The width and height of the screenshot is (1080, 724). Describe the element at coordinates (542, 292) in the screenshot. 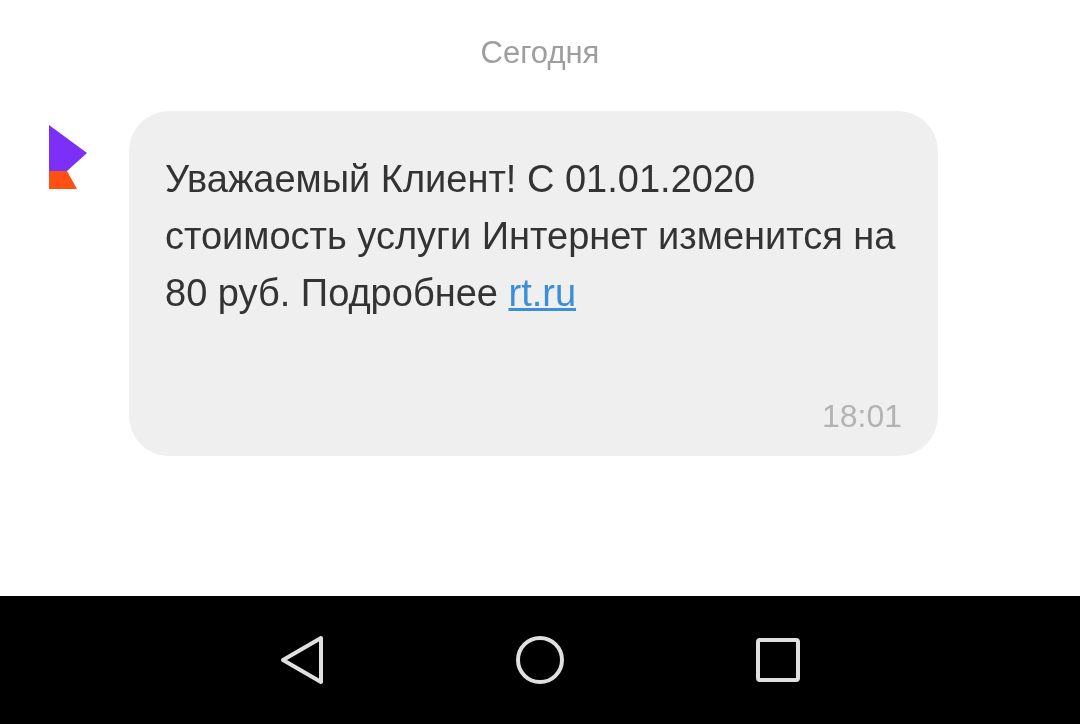

I see `link: rt.ru` at that location.